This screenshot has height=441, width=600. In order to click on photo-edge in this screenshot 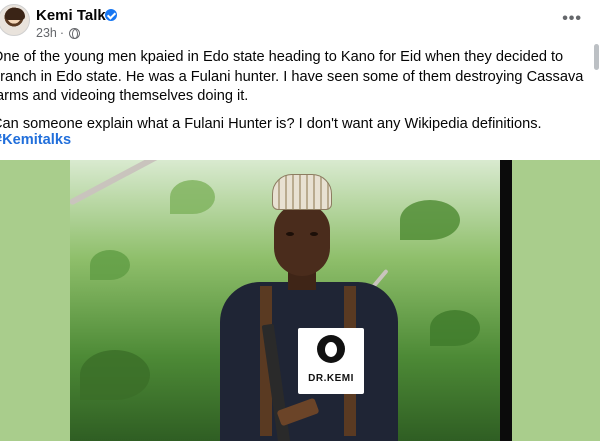, I will do `click(506, 300)`.